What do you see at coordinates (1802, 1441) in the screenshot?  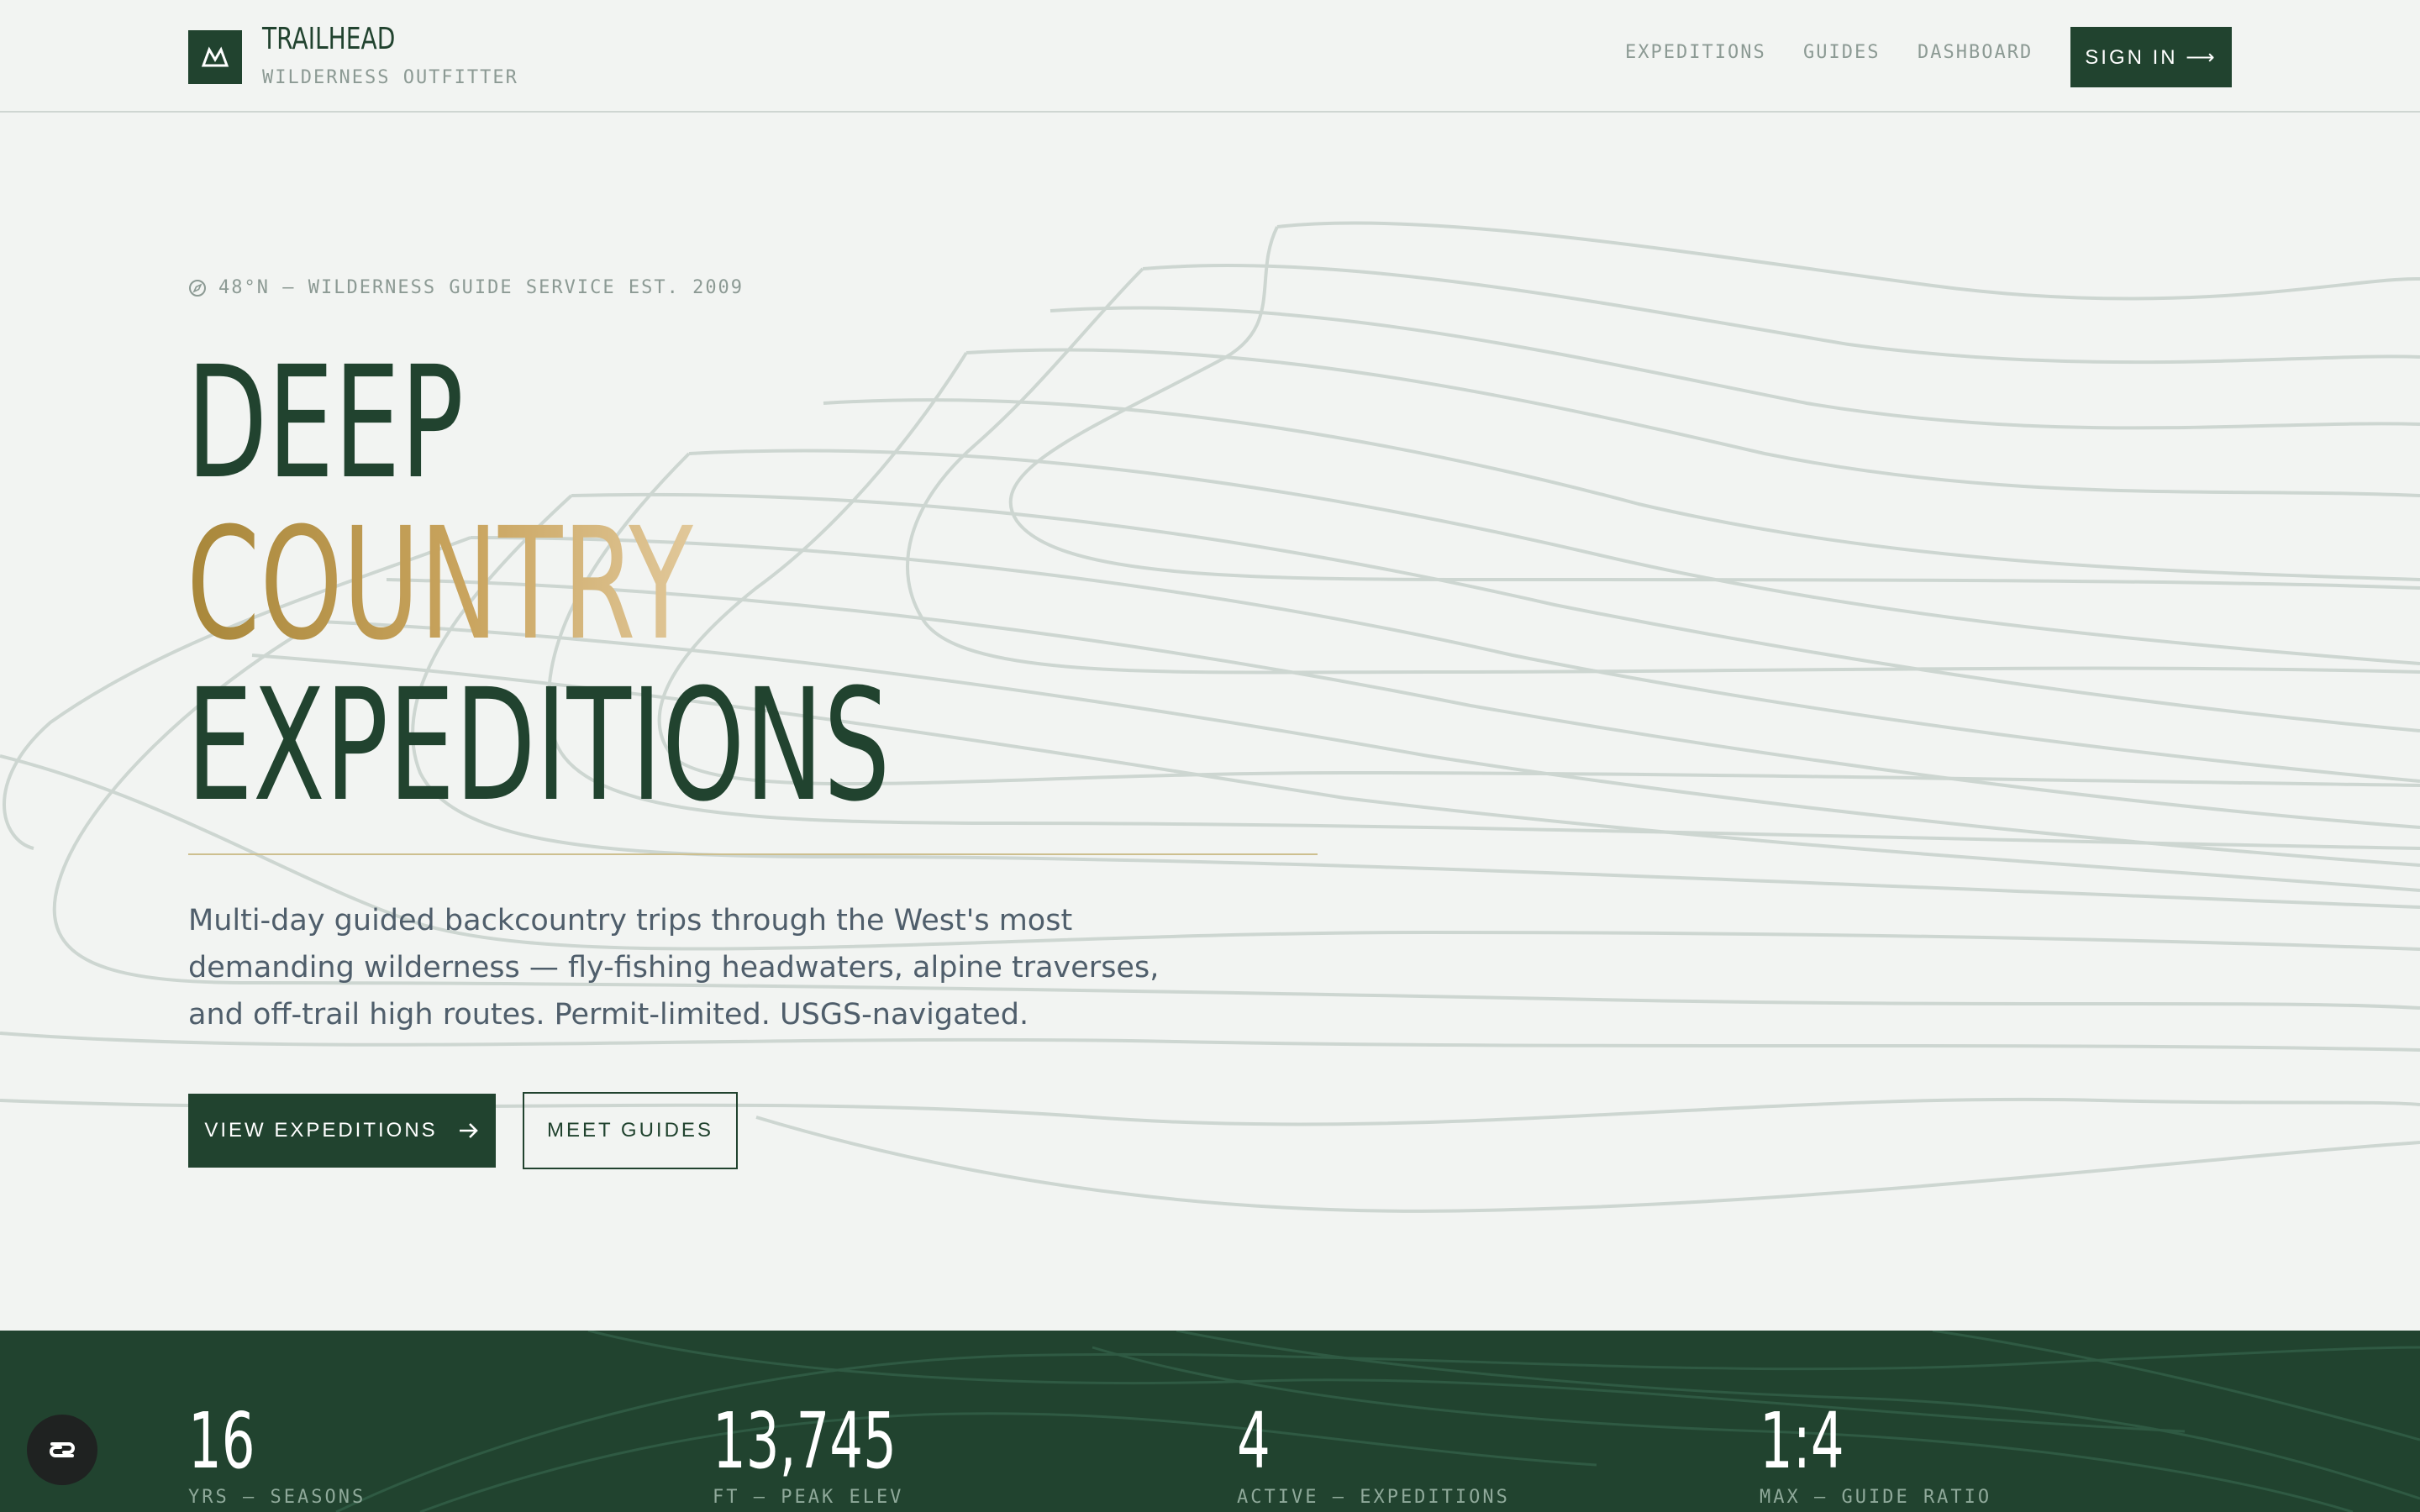 I see `stat-value-guide-ratio: 1:4` at bounding box center [1802, 1441].